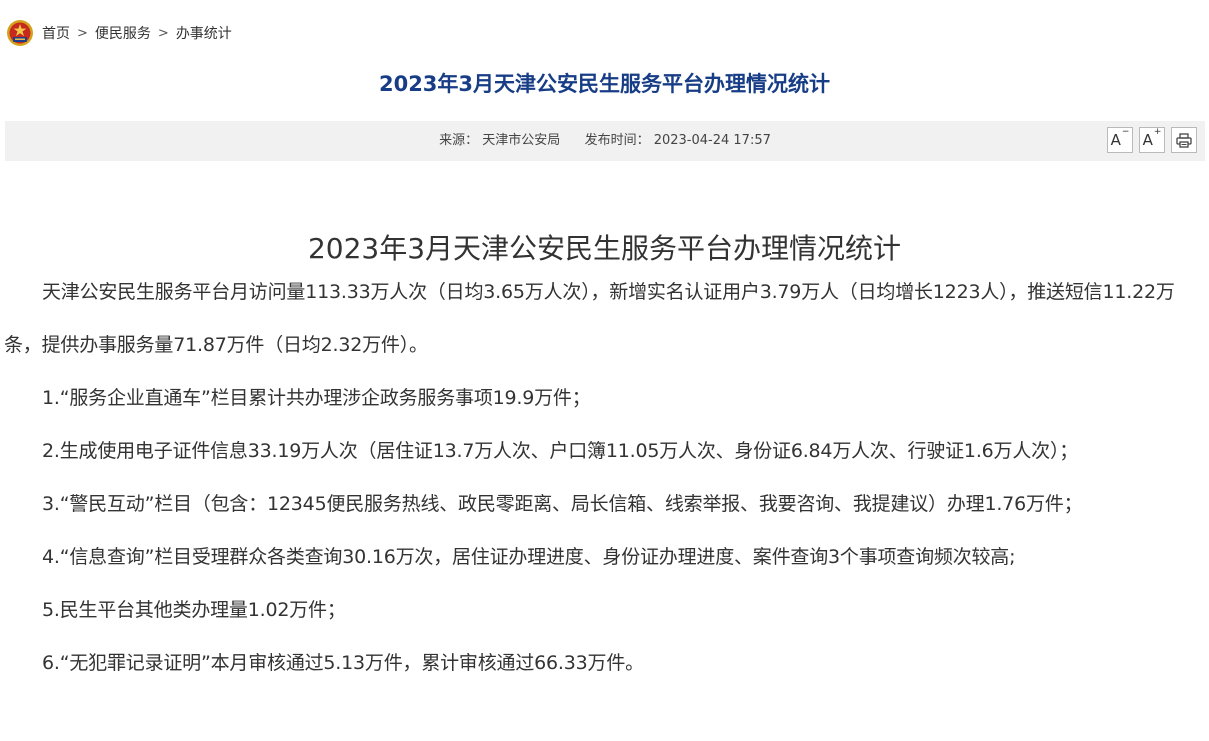 The width and height of the screenshot is (1209, 741). What do you see at coordinates (617, 140) in the screenshot?
I see `publish-time-label: 发布时间：` at bounding box center [617, 140].